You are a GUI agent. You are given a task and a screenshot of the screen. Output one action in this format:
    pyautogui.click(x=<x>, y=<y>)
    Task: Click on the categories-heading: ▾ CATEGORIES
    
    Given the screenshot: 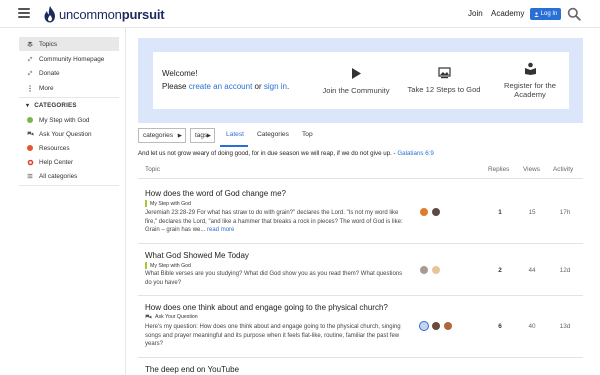 What is the action you would take?
    pyautogui.click(x=51, y=105)
    